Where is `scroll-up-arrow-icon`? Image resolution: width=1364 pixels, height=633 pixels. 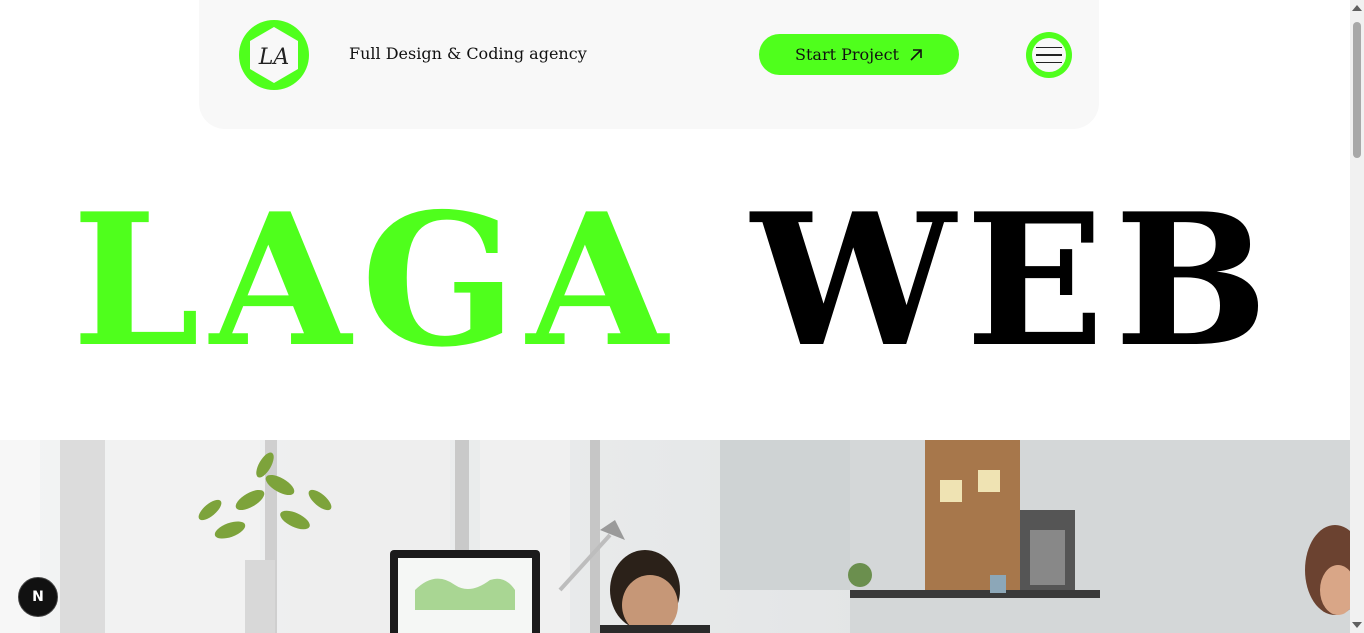
scroll-up-arrow-icon is located at coordinates (1357, 8).